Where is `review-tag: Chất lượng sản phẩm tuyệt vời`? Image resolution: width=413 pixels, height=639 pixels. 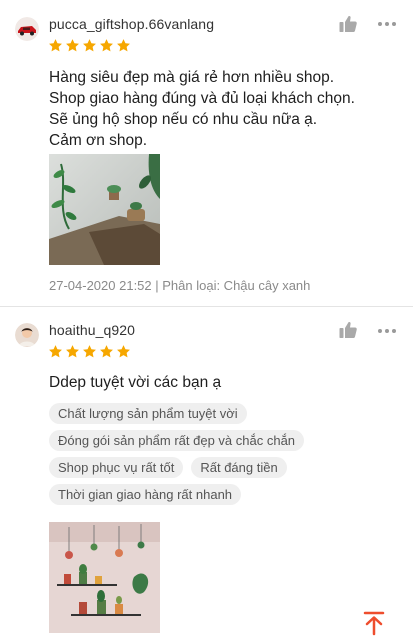
review-tag: Chất lượng sản phẩm tuyệt vời is located at coordinates (148, 413).